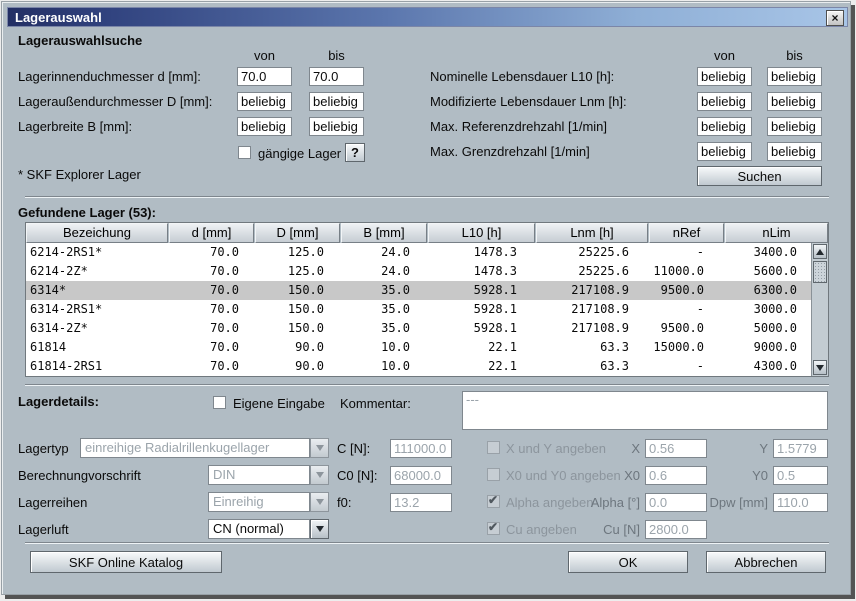  Describe the element at coordinates (427, 385) in the screenshot. I see `separator-details` at that location.